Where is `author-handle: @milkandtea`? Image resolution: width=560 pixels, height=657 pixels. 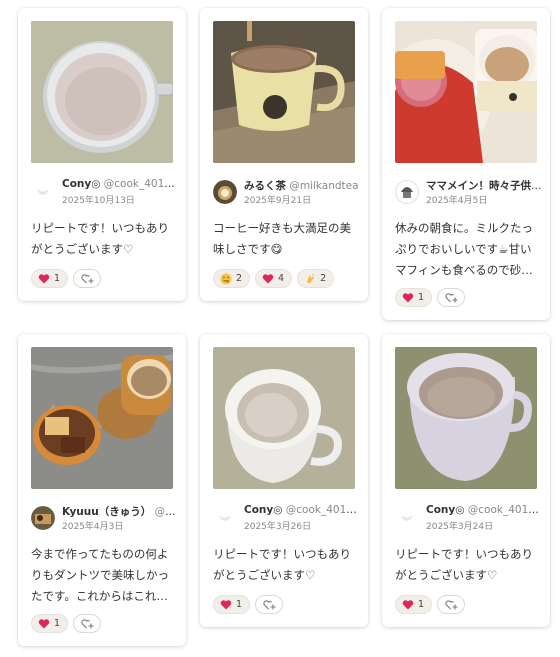
author-handle: @milkandtea is located at coordinates (324, 186).